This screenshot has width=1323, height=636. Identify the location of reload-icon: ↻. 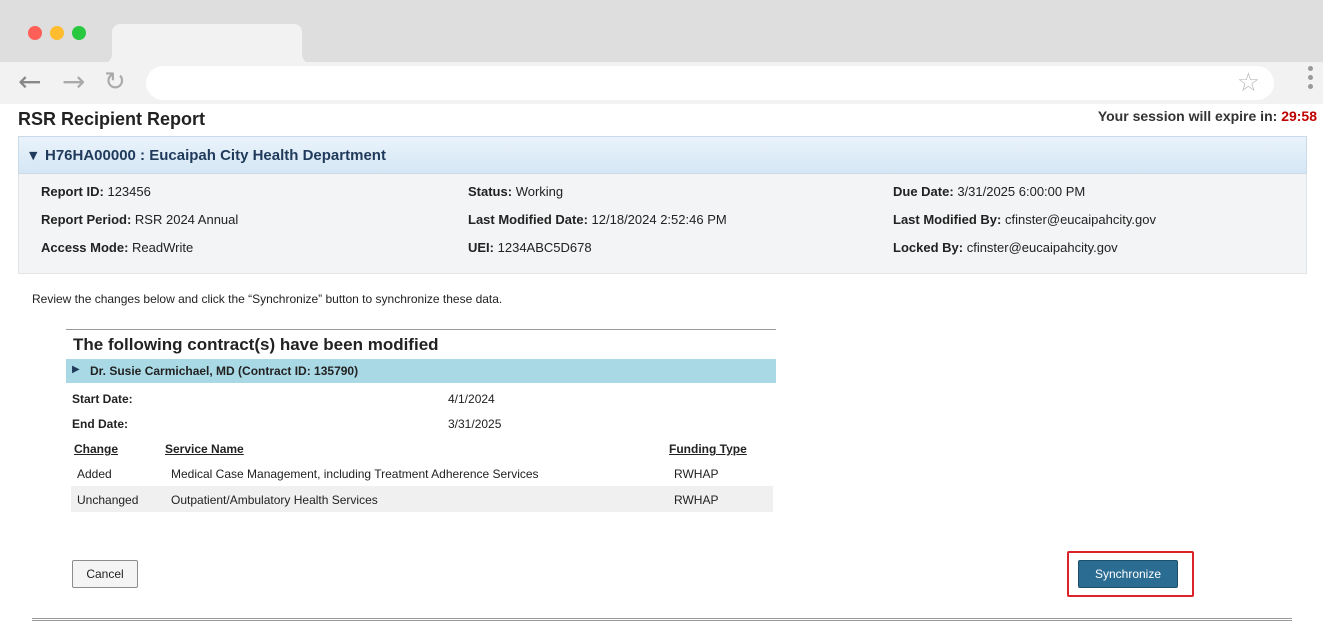
(115, 82).